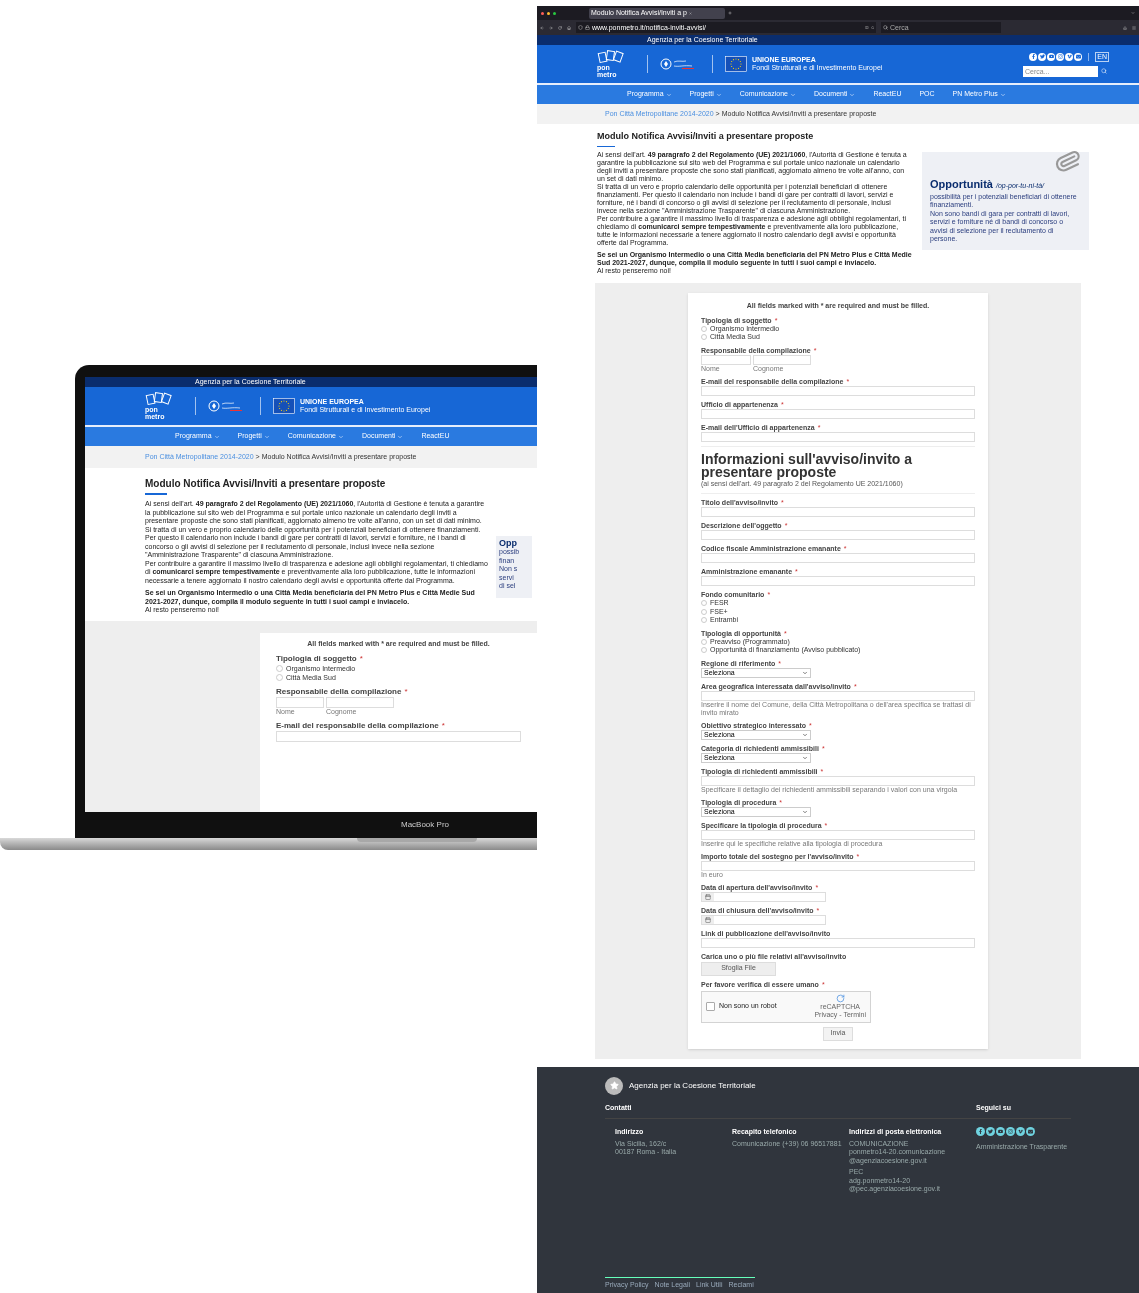 Image resolution: width=1139 pixels, height=1293 pixels. Describe the element at coordinates (692, 1085) in the screenshot. I see `footer-agency-name: Agenzia per la Coesione Territoriale` at that location.